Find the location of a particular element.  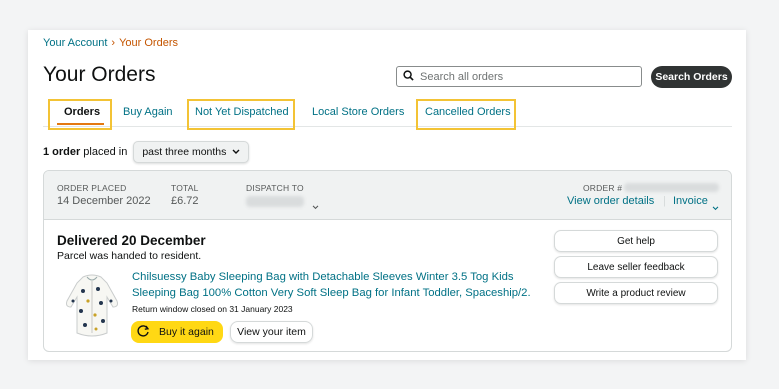

breadcrumb-your-account: Your Account is located at coordinates (75, 43).